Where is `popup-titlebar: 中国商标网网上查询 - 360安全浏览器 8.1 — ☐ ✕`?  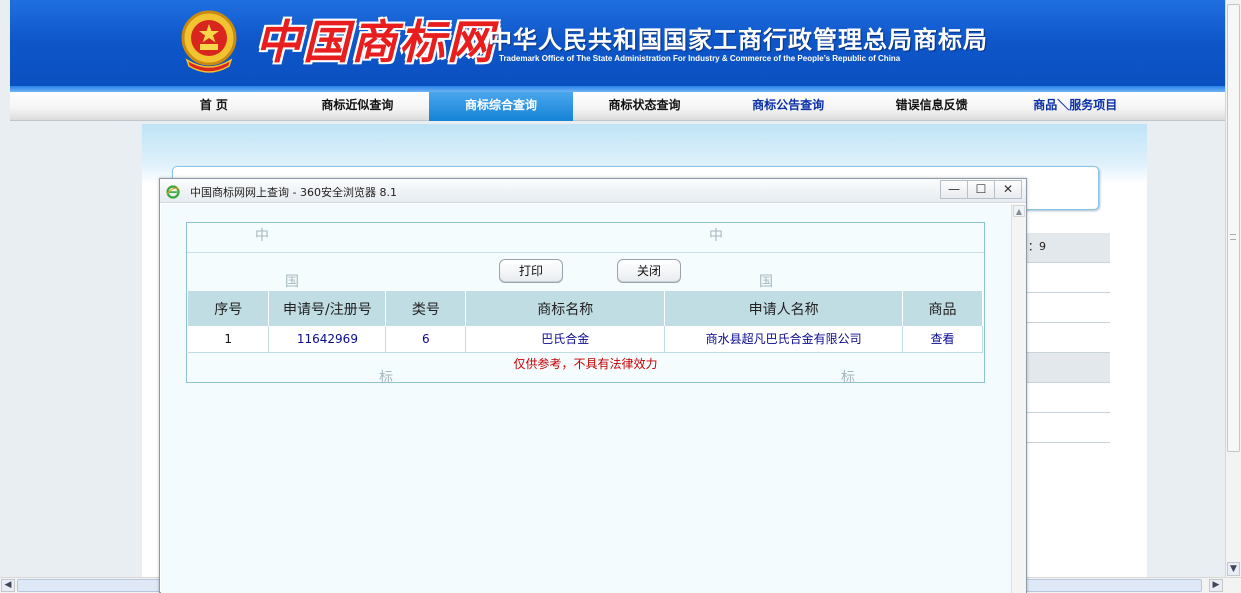 popup-titlebar: 中国商标网网上查询 - 360安全浏览器 8.1 — ☐ ✕ is located at coordinates (593, 191).